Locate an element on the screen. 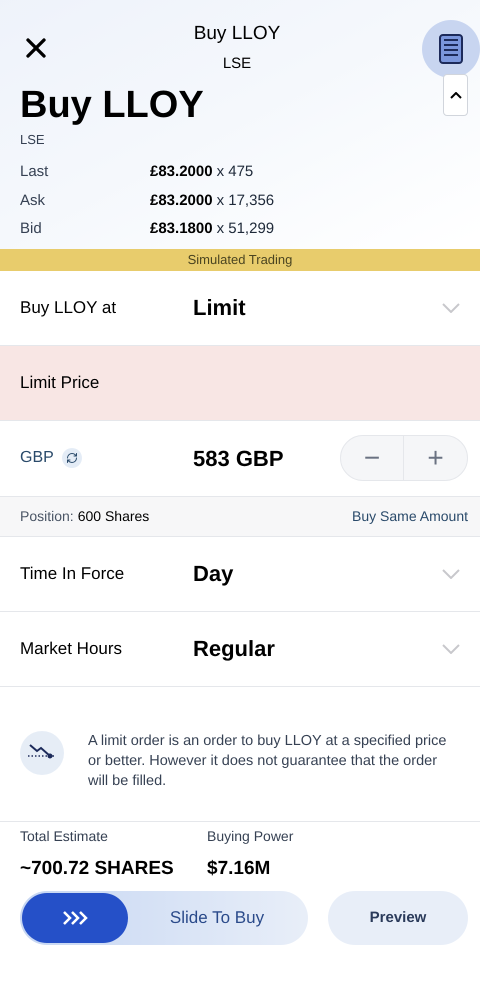 Image resolution: width=480 pixels, height=1000 pixels. chevron-up-icon is located at coordinates (456, 95).